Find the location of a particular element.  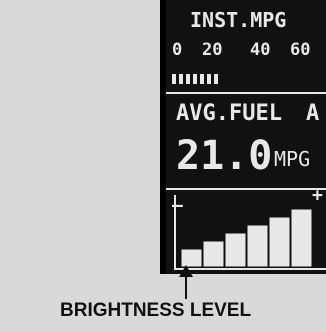

caption: BRIGHTNESS LEVEL is located at coordinates (156, 310).